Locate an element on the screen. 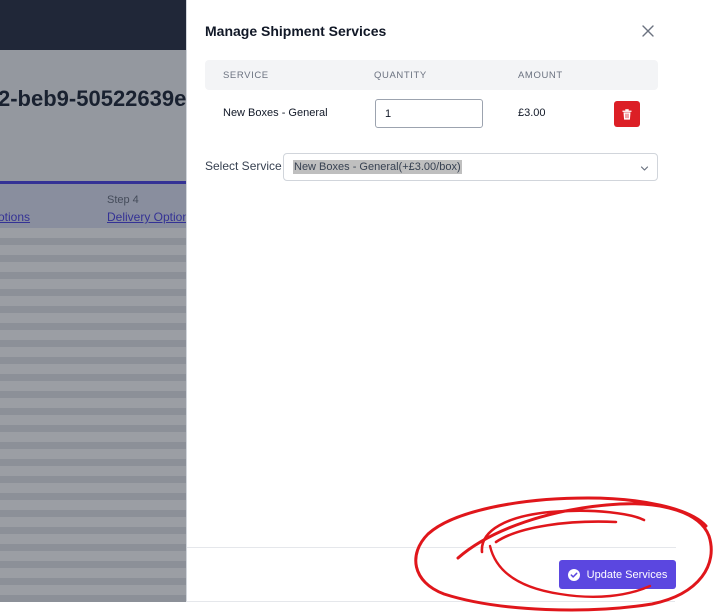  modal-footer-divider is located at coordinates (431, 547).